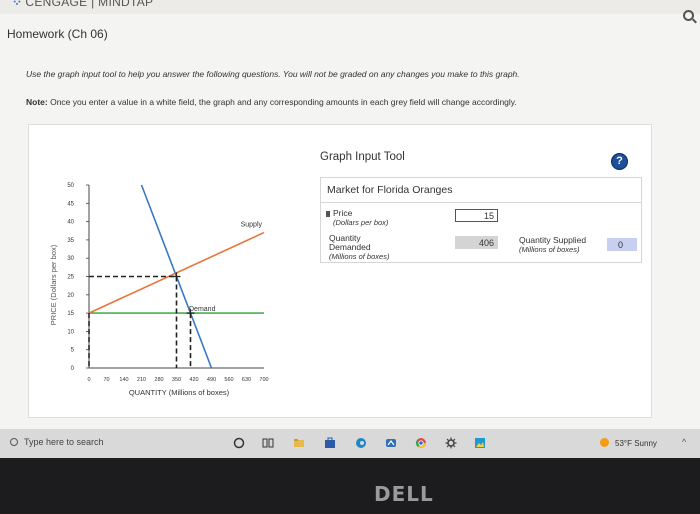 Image resolution: width=700 pixels, height=514 pixels. What do you see at coordinates (88, 380) in the screenshot?
I see `x-tick-label: 0` at bounding box center [88, 380].